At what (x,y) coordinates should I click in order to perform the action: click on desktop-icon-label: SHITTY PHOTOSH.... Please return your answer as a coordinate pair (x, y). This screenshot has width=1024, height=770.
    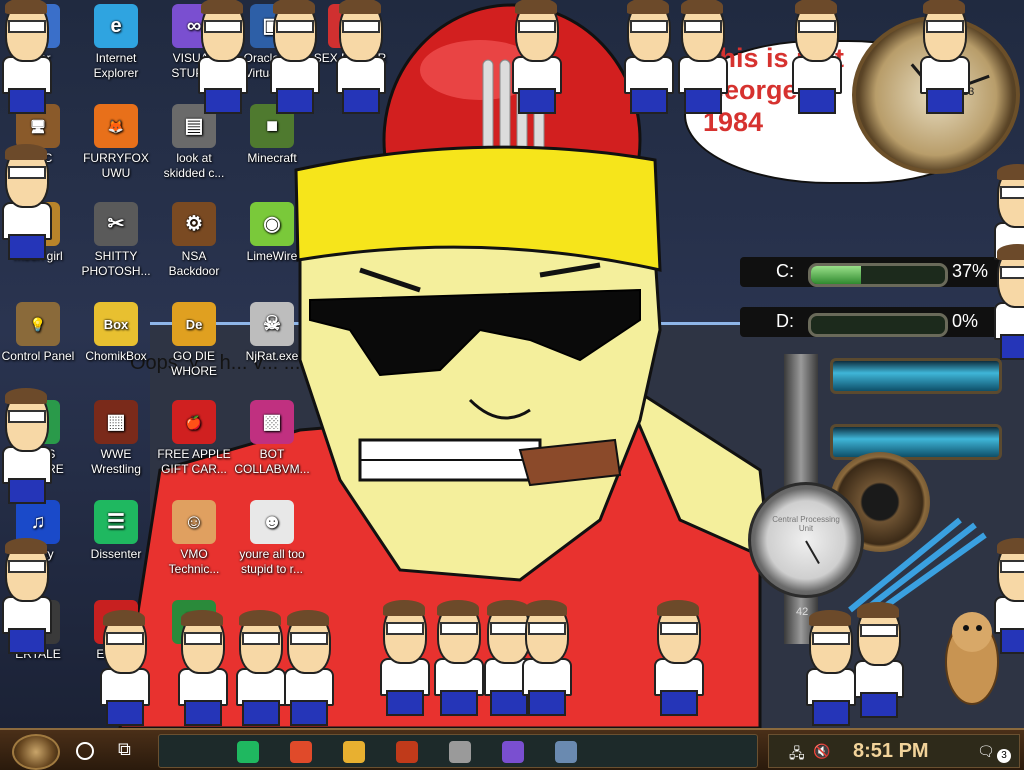
    Looking at the image, I should click on (116, 263).